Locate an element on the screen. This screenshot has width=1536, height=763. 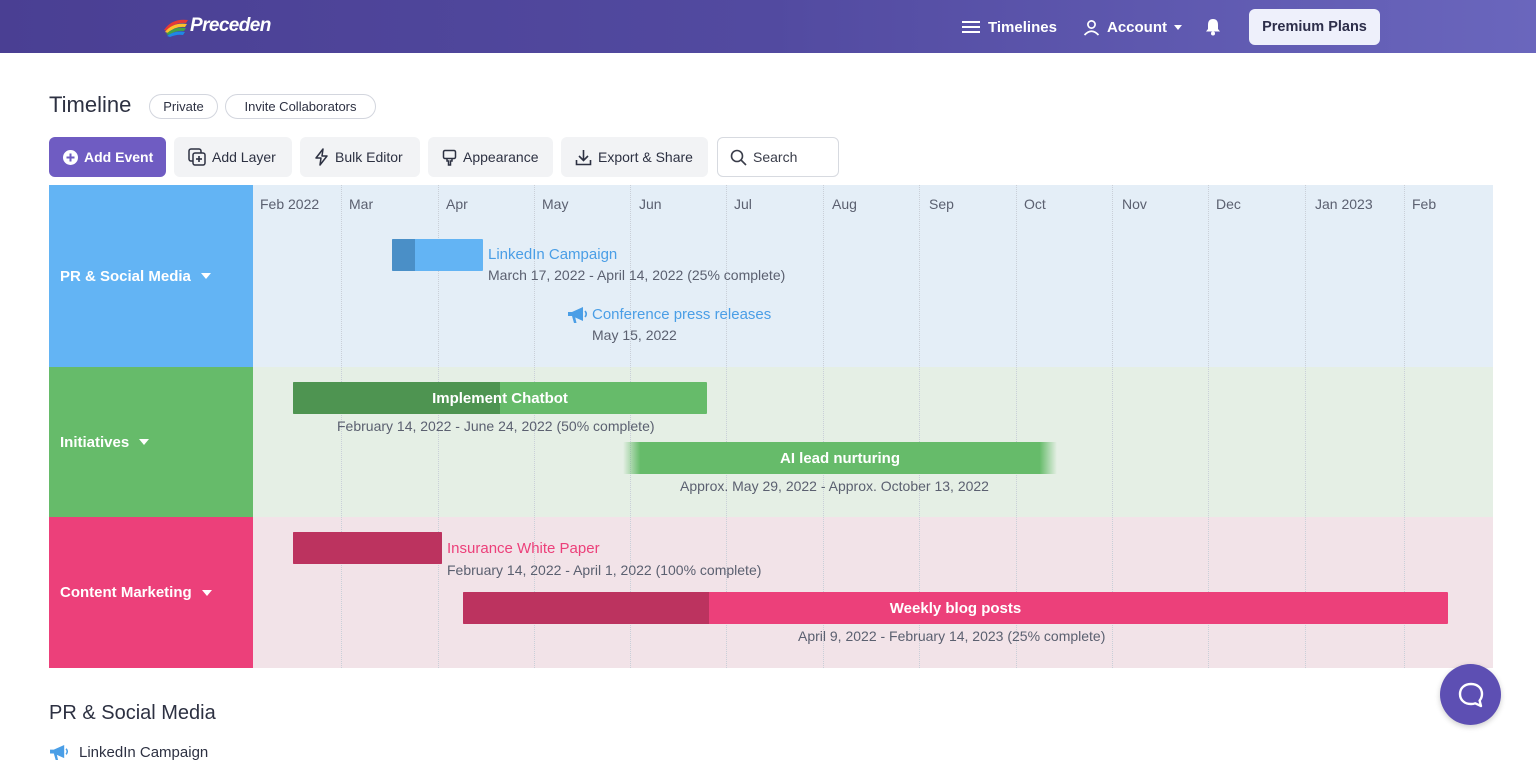
bulk-editor-button: Bulk Editor is located at coordinates (360, 157).